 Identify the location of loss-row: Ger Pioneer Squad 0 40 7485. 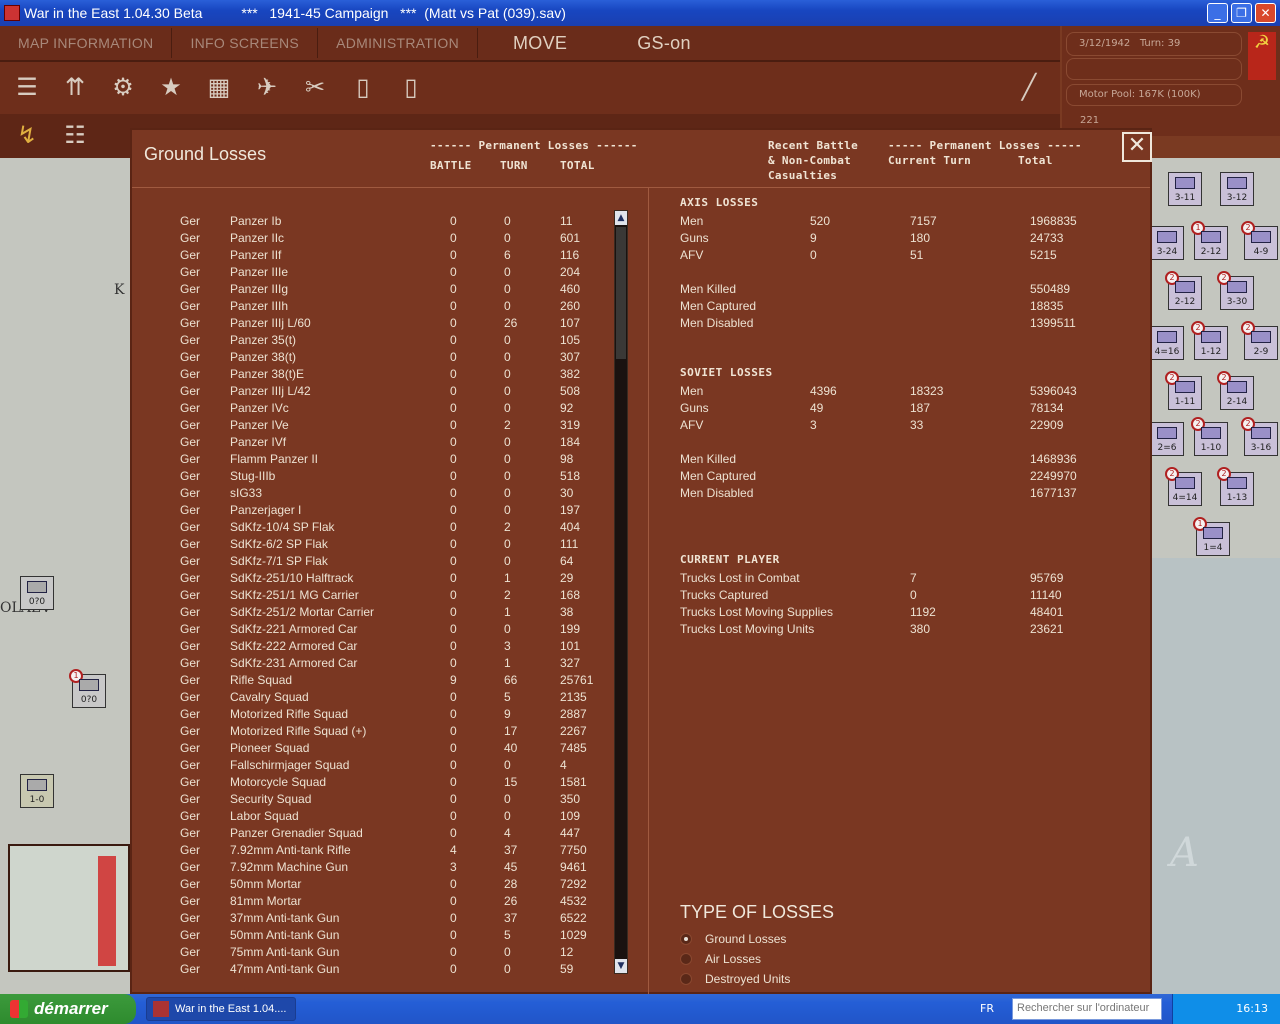
(372, 749).